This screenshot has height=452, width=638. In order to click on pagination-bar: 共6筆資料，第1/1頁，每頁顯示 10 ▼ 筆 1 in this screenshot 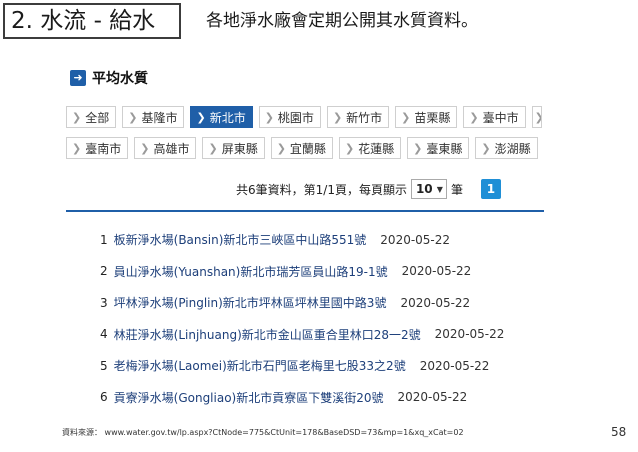, I will do `click(368, 189)`.